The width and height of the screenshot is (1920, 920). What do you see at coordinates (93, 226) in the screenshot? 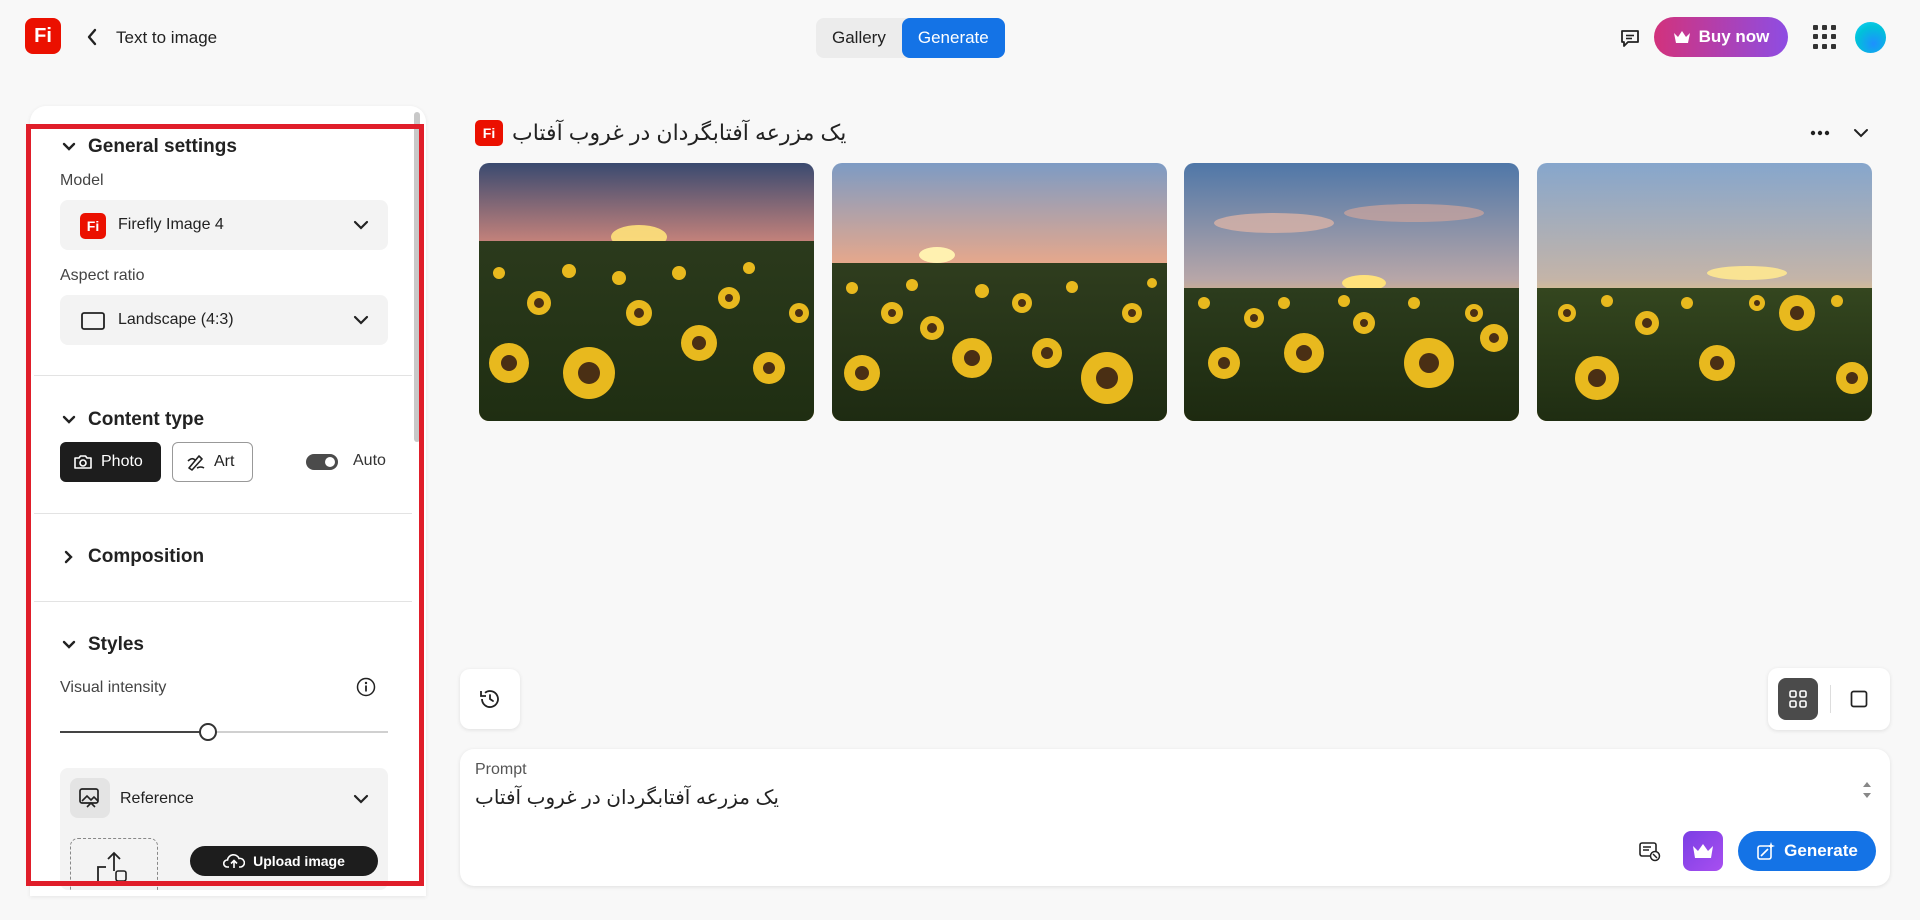
I see `firefly-model-icon: Fi` at bounding box center [93, 226].